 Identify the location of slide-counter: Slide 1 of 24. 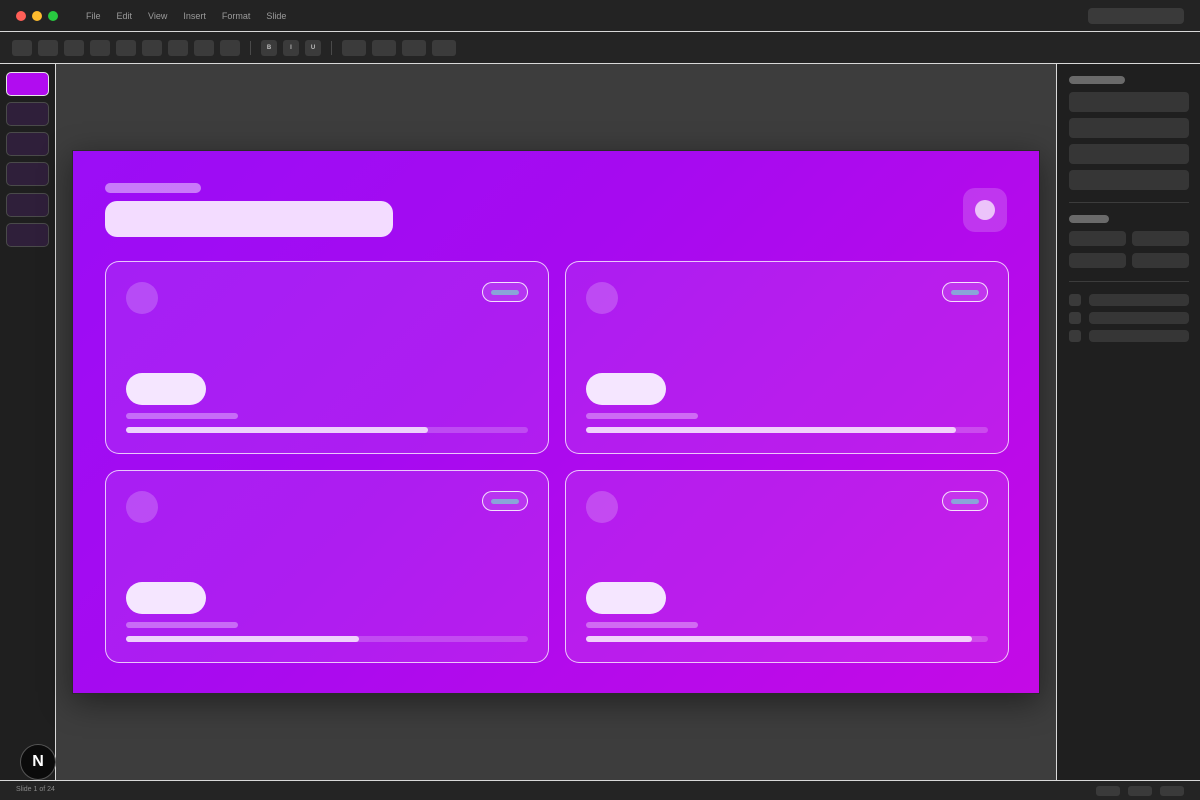
(35, 789).